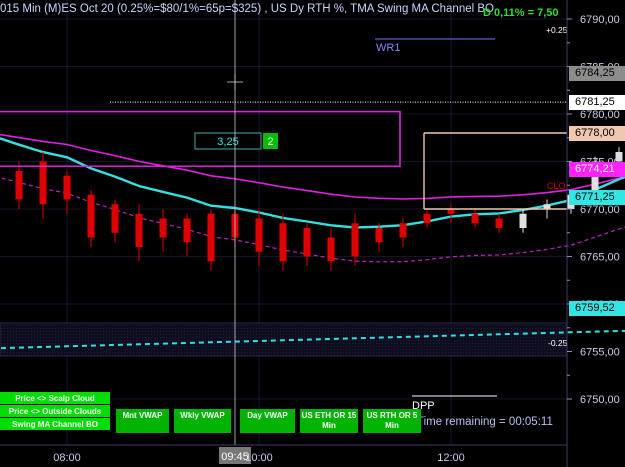  What do you see at coordinates (558, 343) in the screenshot?
I see `minus-offset-label: -0.25` at bounding box center [558, 343].